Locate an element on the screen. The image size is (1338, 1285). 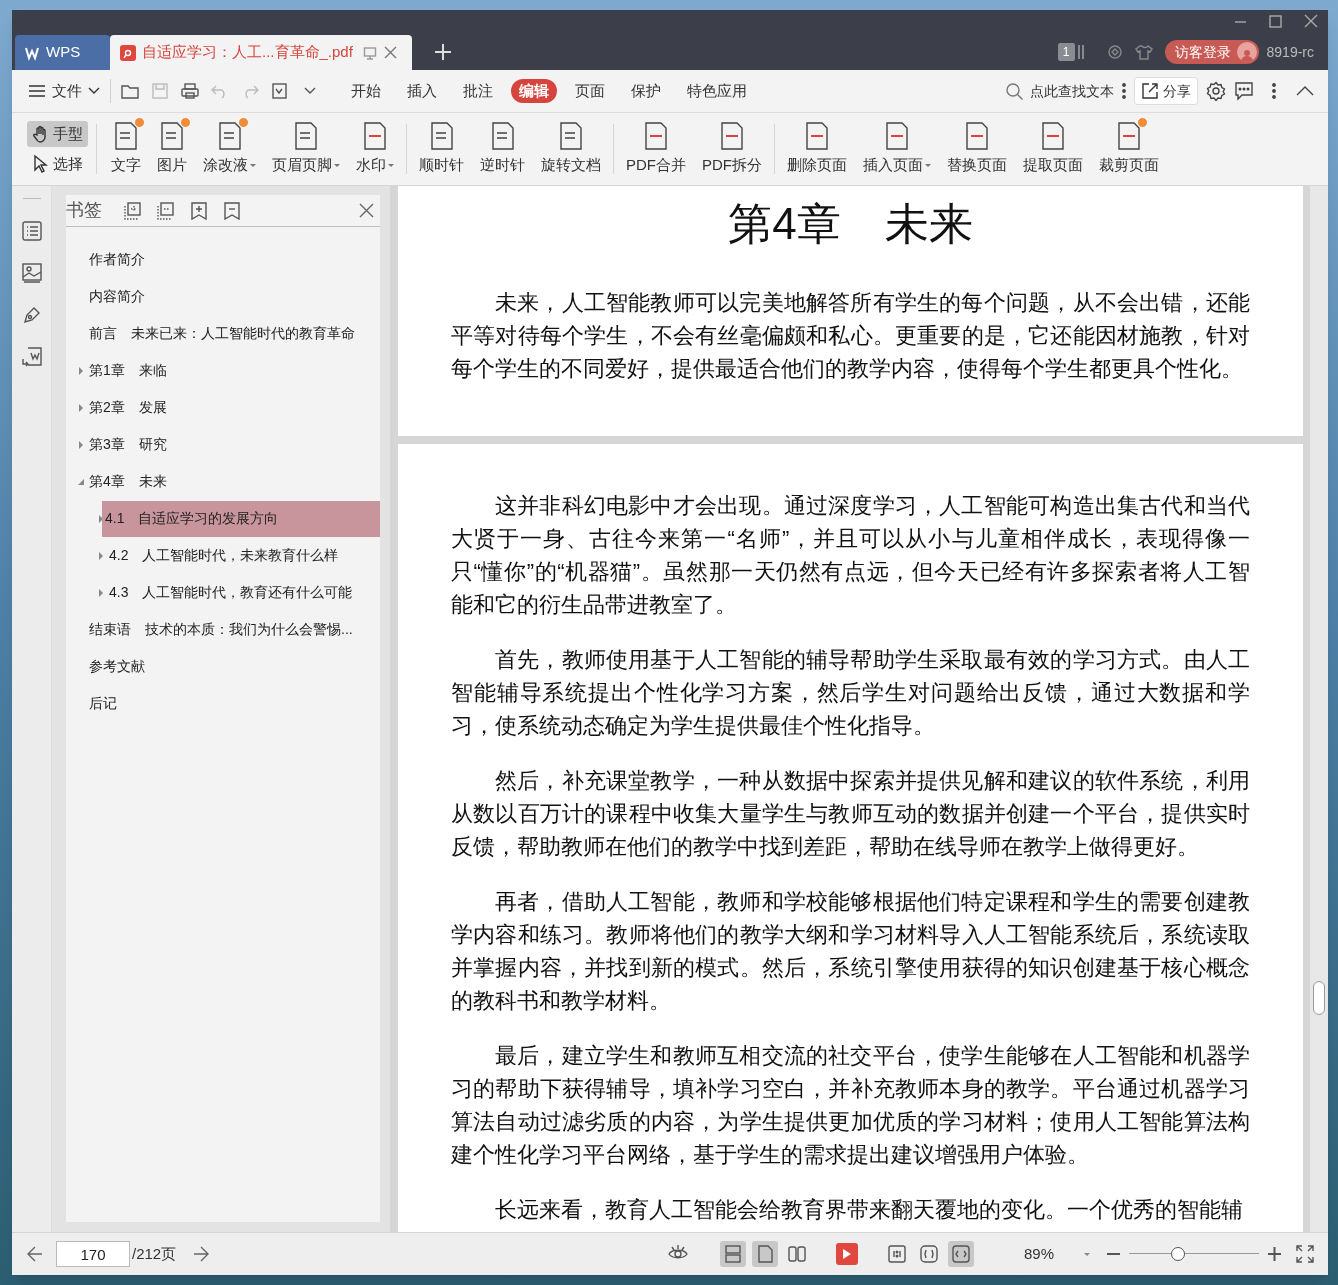
add-bookmark-icon is located at coordinates (133, 210).